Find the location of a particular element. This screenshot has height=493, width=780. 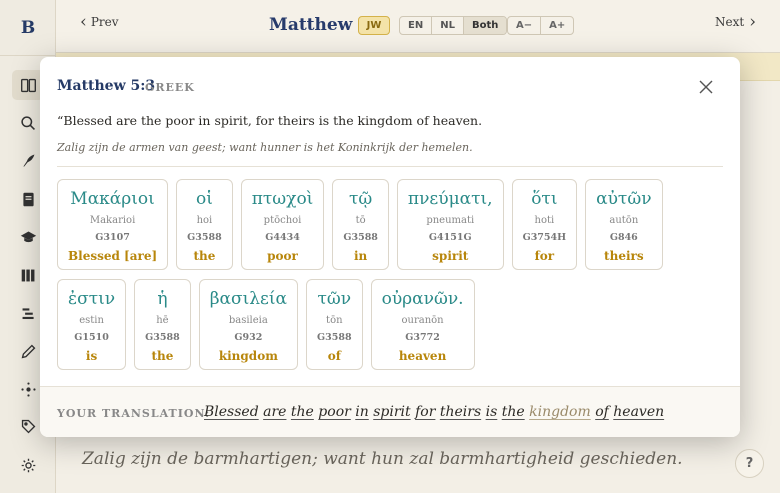

translation-word: spirit is located at coordinates (391, 412).